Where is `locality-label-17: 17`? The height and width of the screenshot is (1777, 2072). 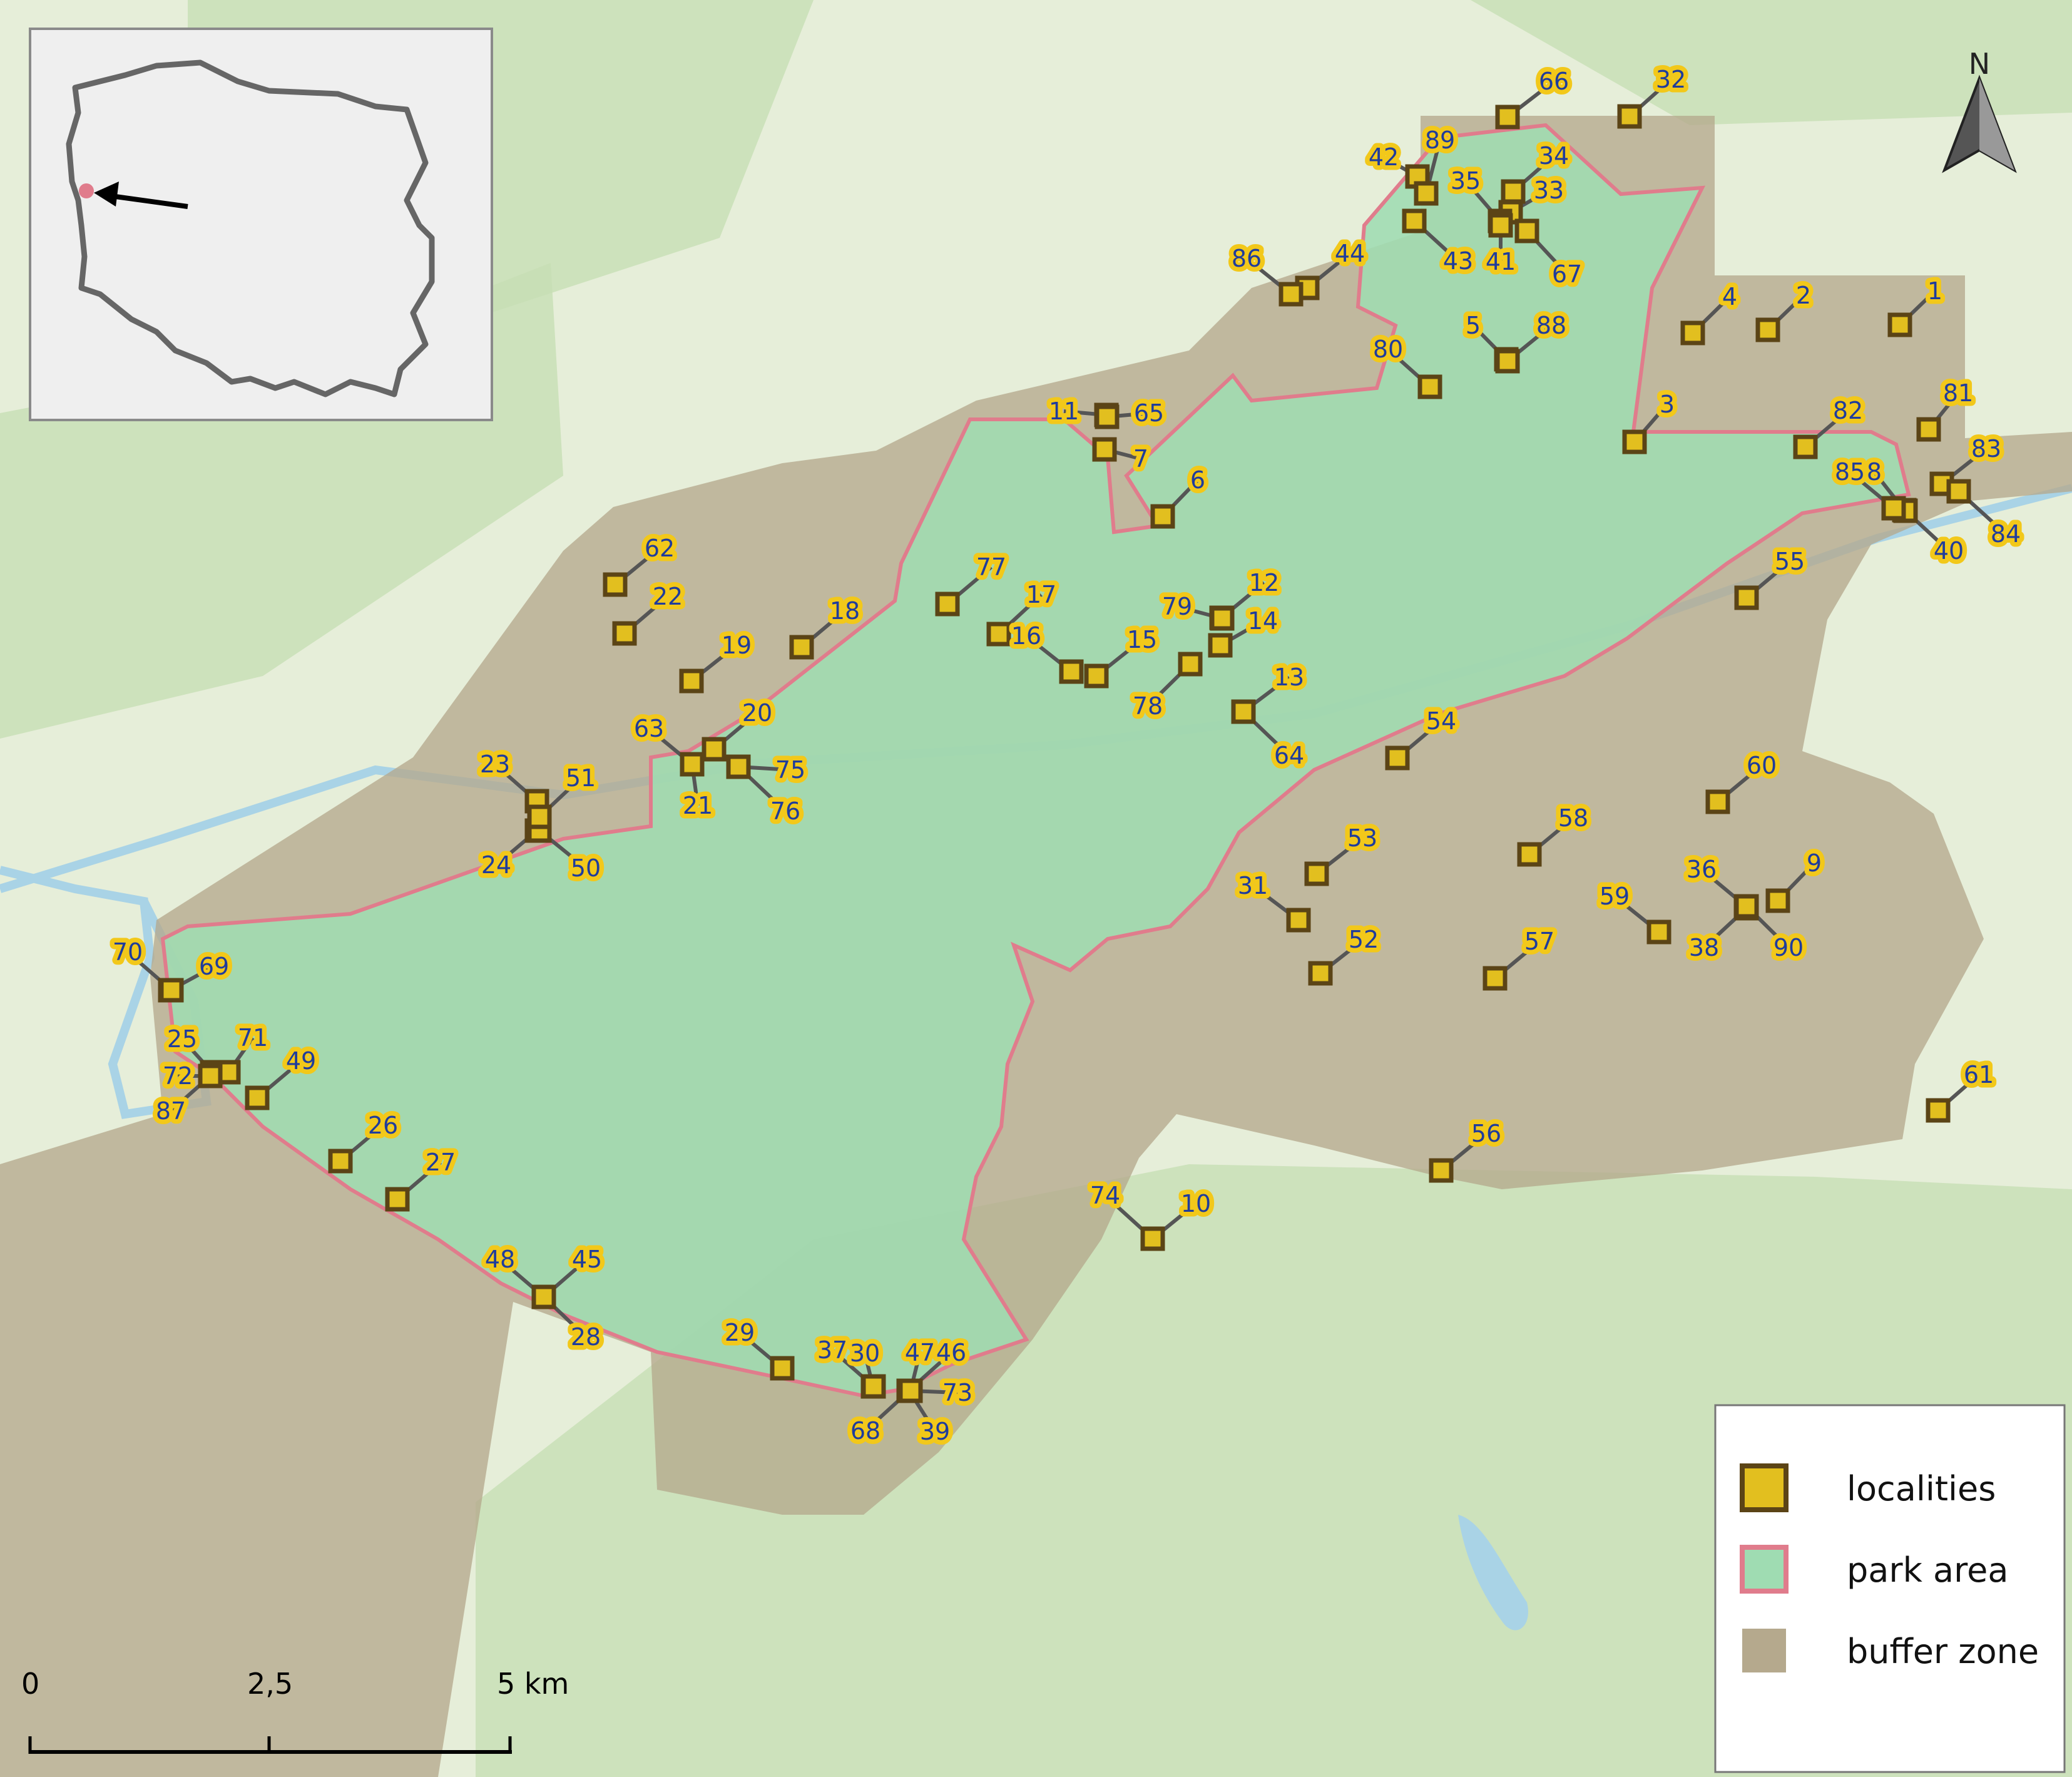 locality-label-17: 17 is located at coordinates (1041, 594).